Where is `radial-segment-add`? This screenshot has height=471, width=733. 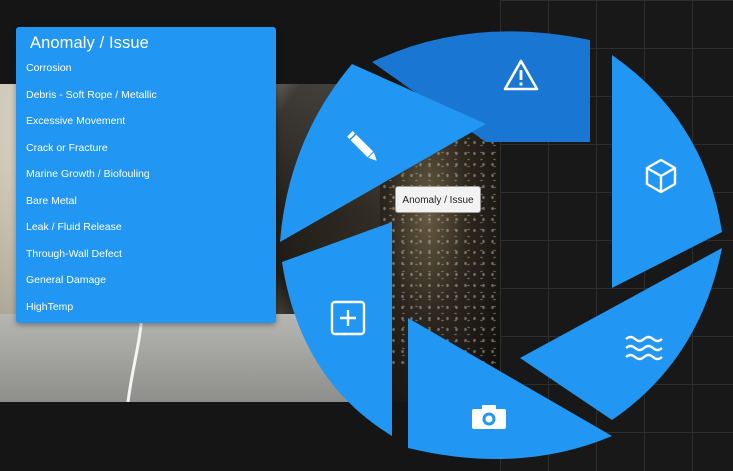
radial-segment-add is located at coordinates (337, 329).